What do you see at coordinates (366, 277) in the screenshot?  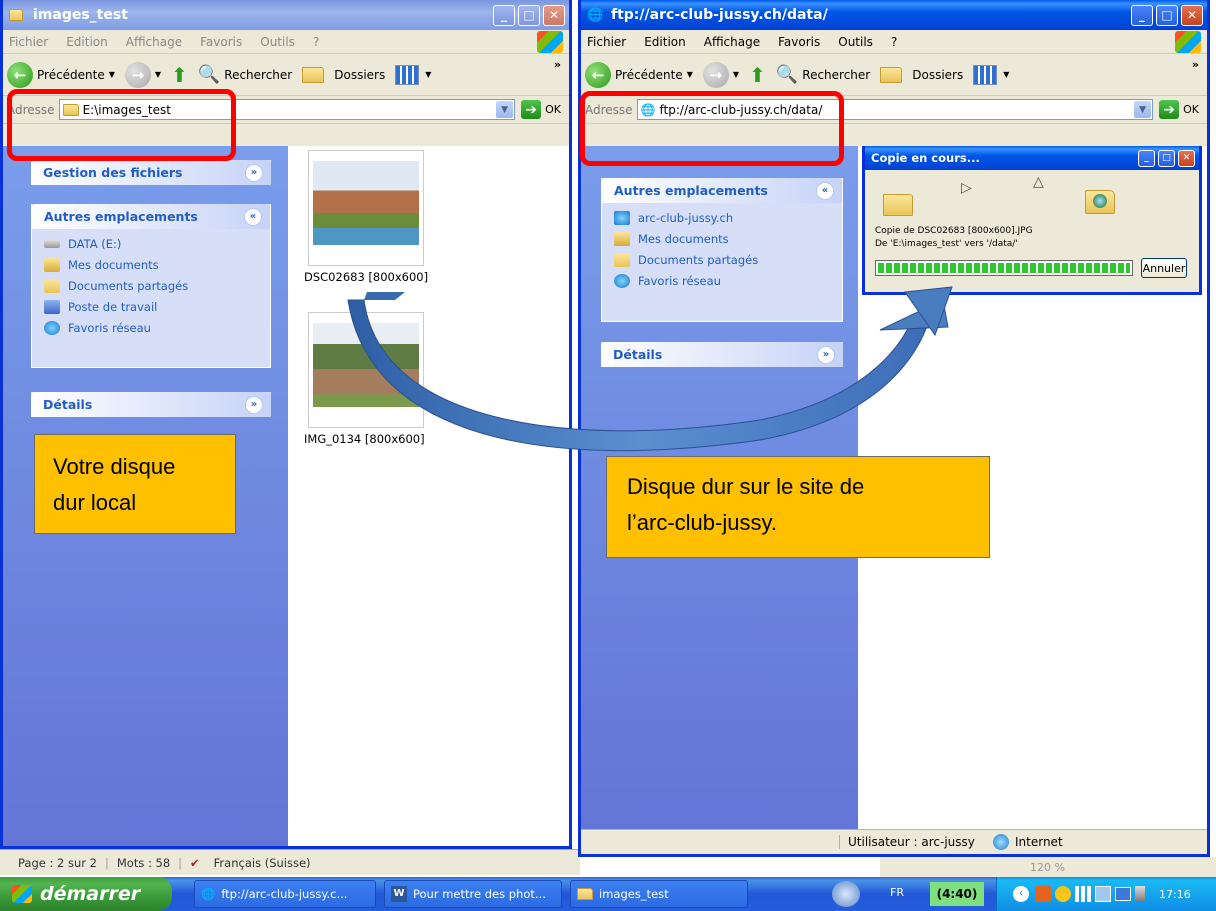 I see `file-name: DSC02683 [800x600]` at bounding box center [366, 277].